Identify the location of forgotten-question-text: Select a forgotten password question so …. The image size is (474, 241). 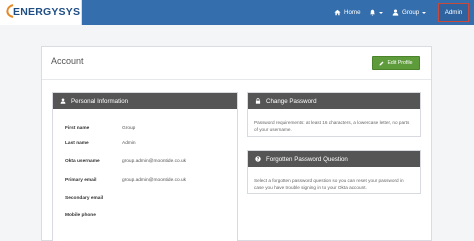
(329, 184).